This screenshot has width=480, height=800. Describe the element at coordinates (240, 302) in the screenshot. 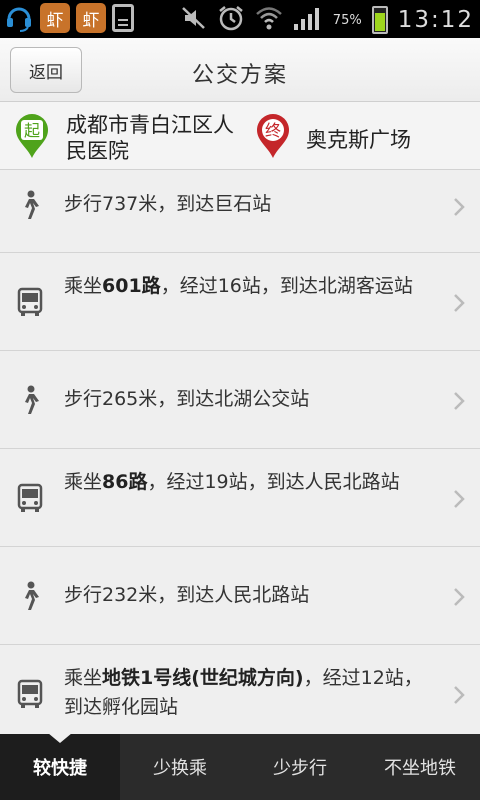

I see `list-item: 乘坐601路，经过16站，到达北湖客运站` at that location.